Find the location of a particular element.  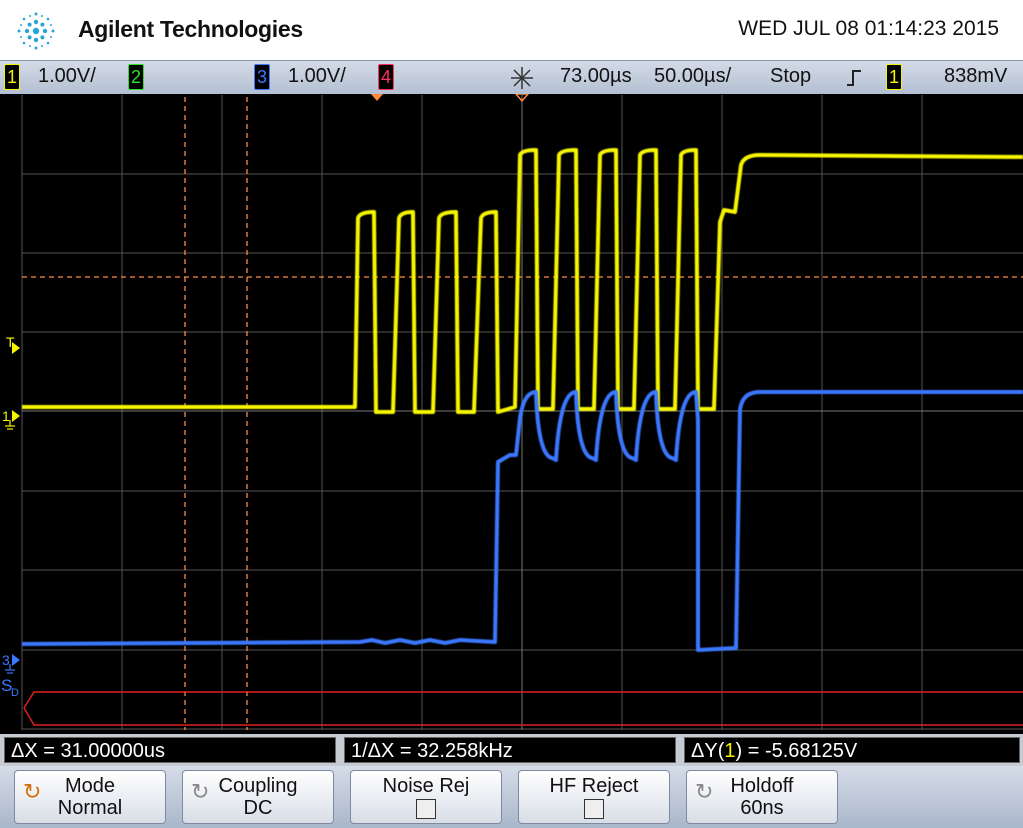

coupling-softkey: ↻ Coupling DC is located at coordinates (258, 797).